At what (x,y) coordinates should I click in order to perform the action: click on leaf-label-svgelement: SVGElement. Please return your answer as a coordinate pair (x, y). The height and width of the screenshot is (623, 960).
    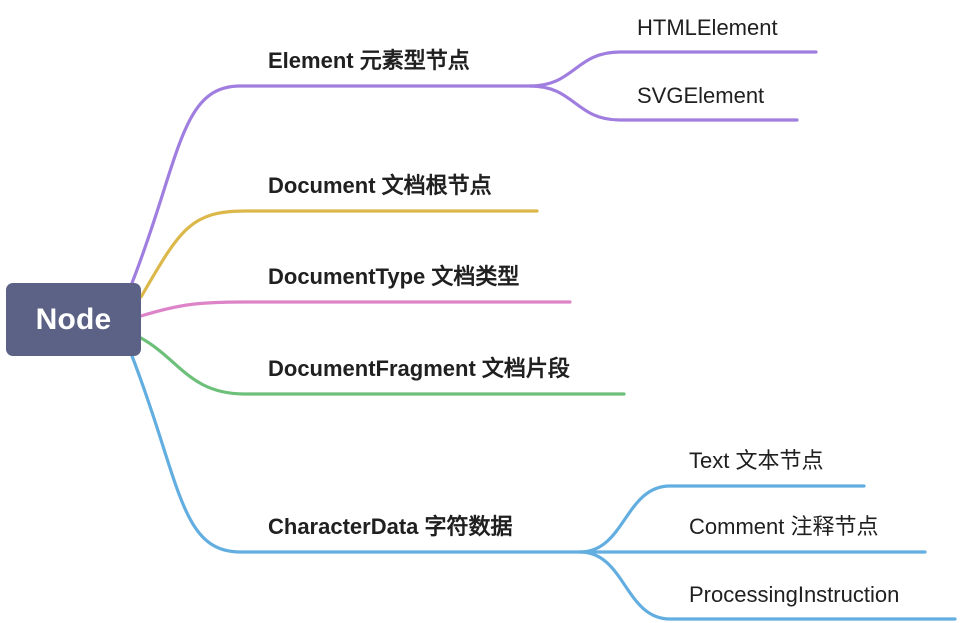
    Looking at the image, I should click on (700, 96).